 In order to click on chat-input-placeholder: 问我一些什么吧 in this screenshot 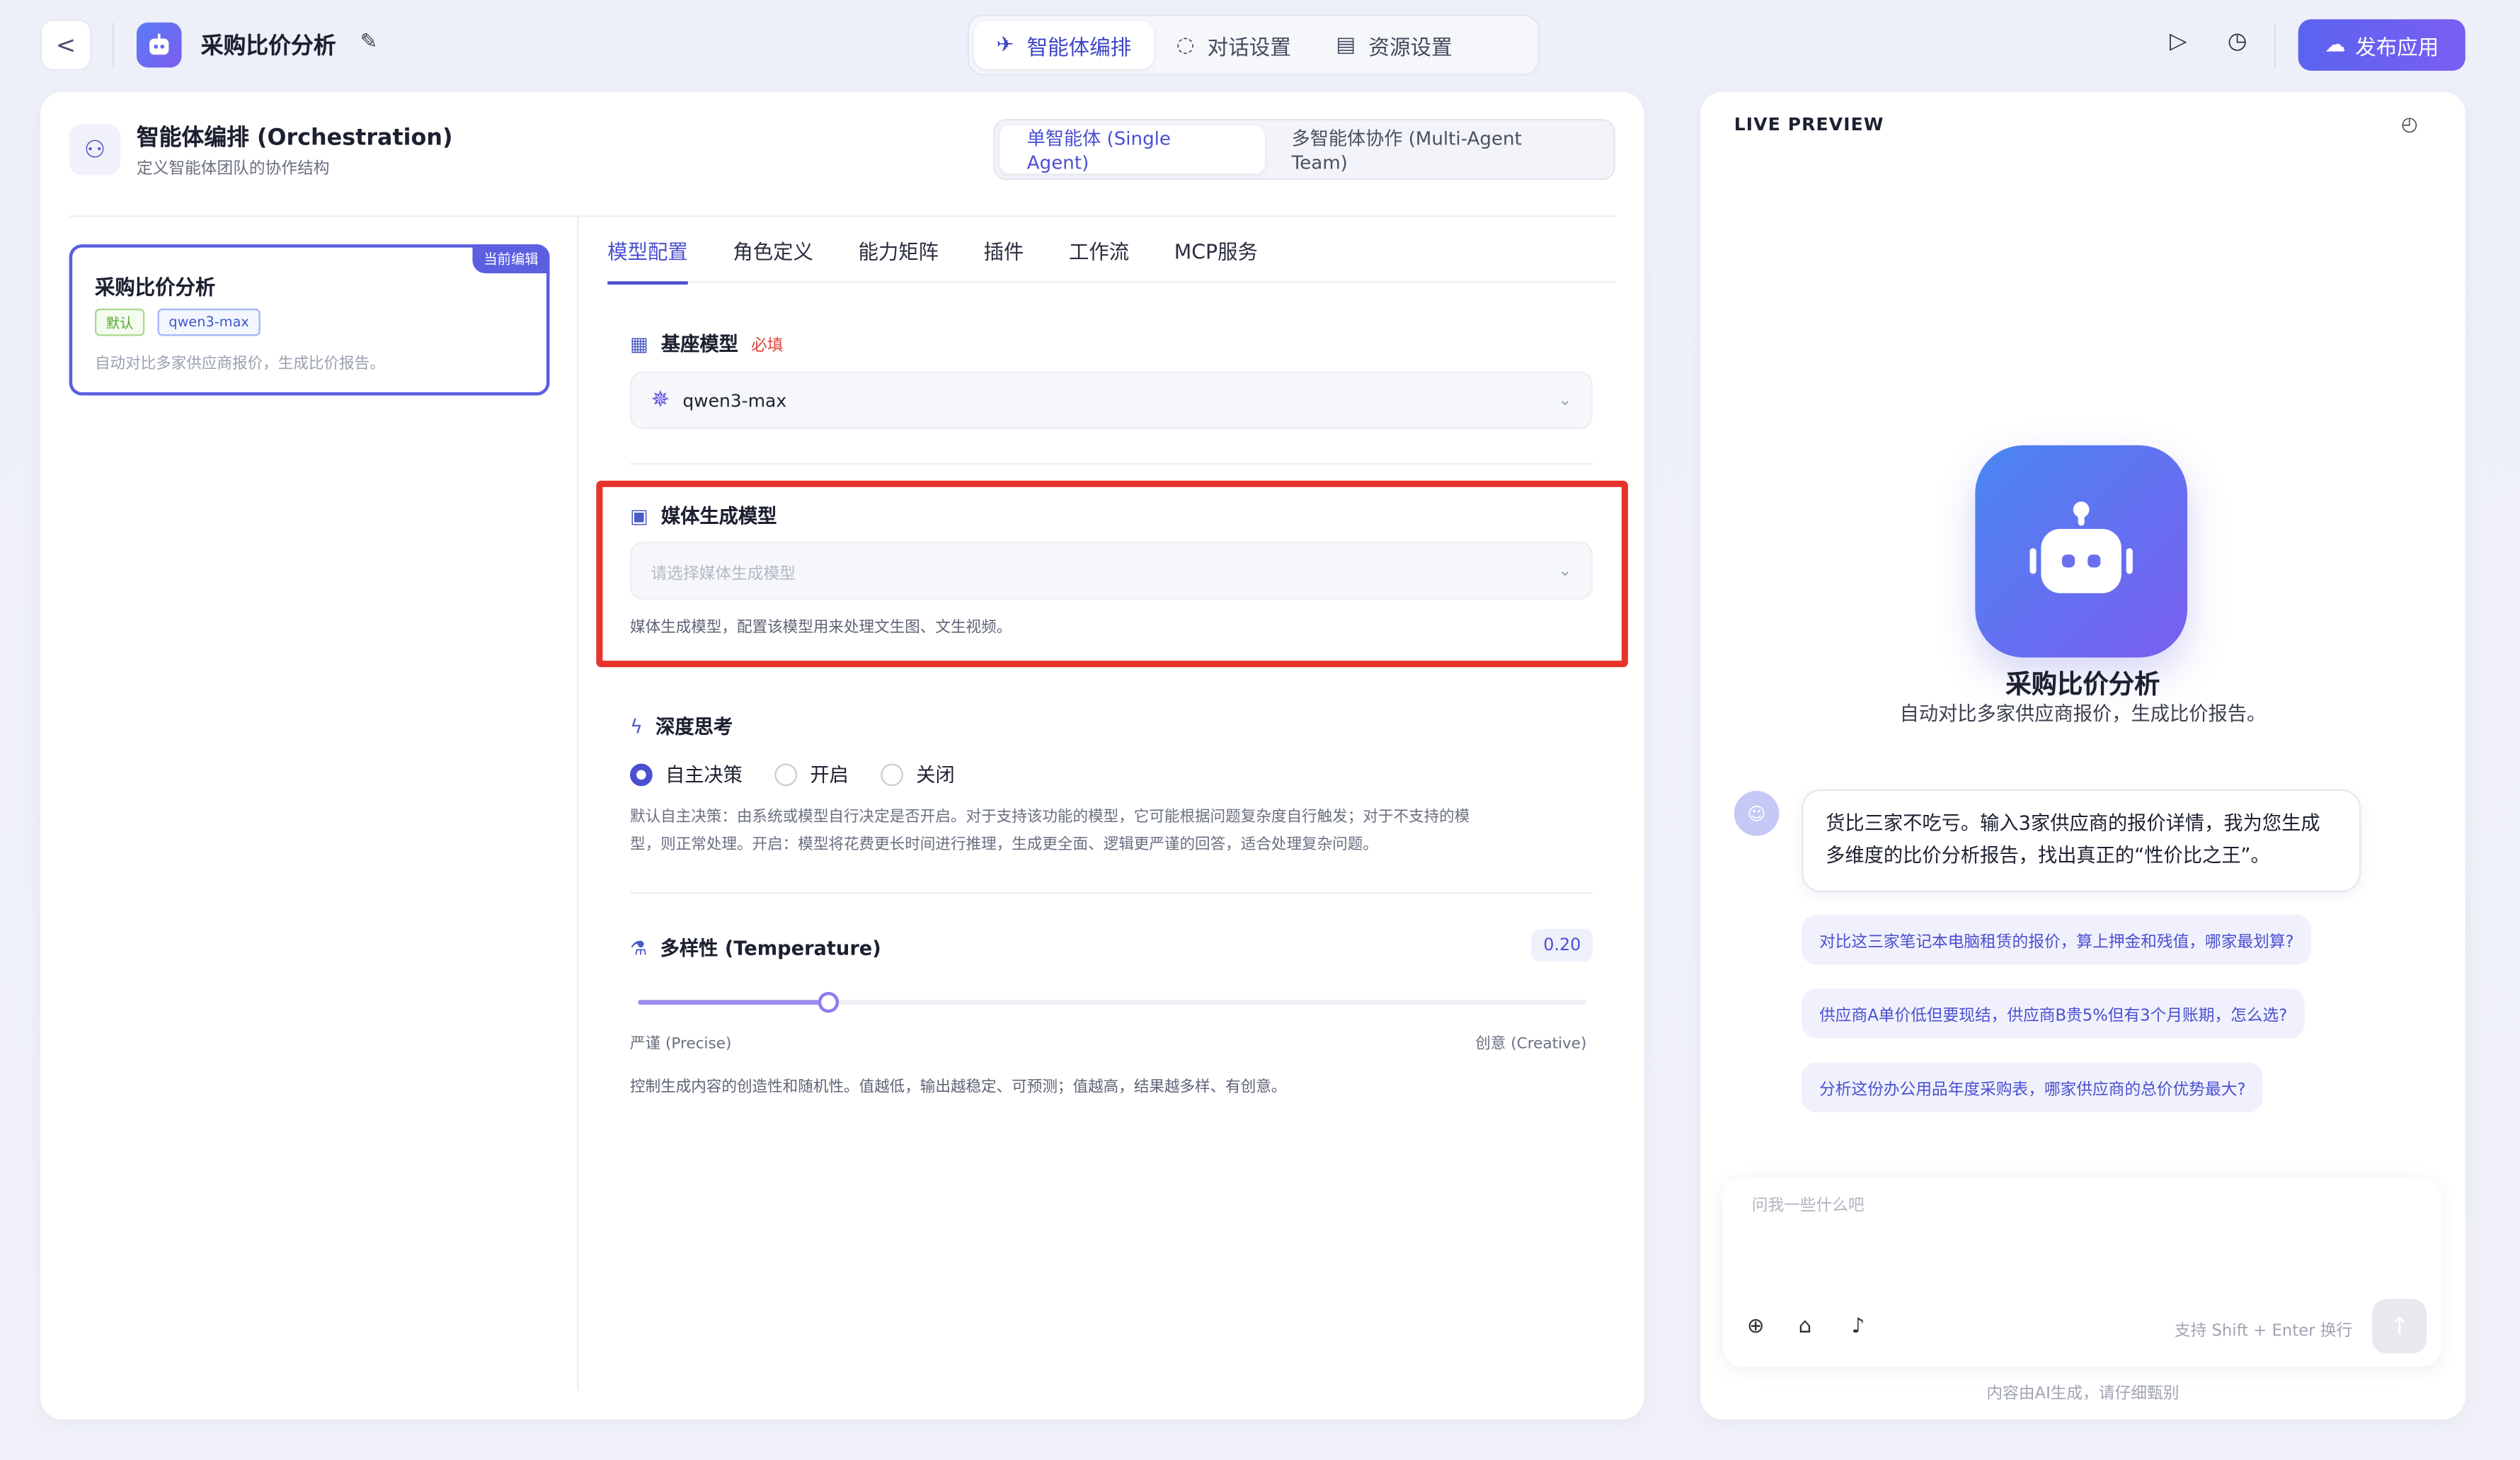, I will do `click(1808, 1206)`.